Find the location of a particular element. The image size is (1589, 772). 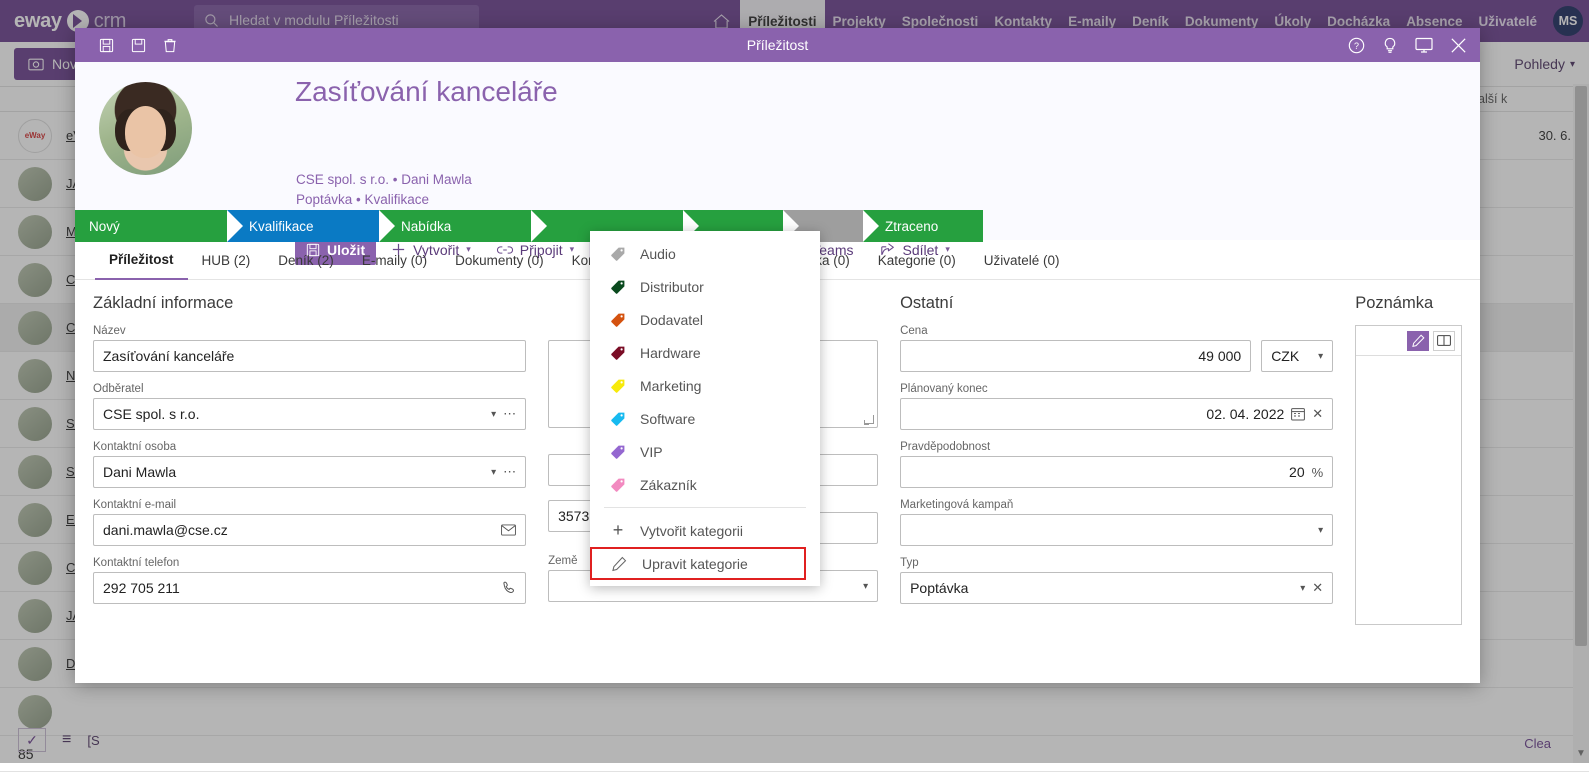

tab-kategorie: Kategorie (0) is located at coordinates (917, 261).